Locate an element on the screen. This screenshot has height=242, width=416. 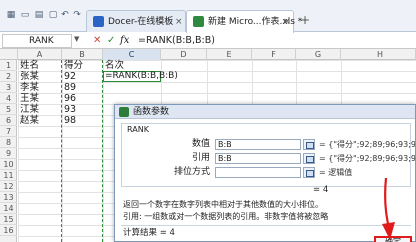
column-headers: A B C D E F G H is located at coordinates (208, 54).